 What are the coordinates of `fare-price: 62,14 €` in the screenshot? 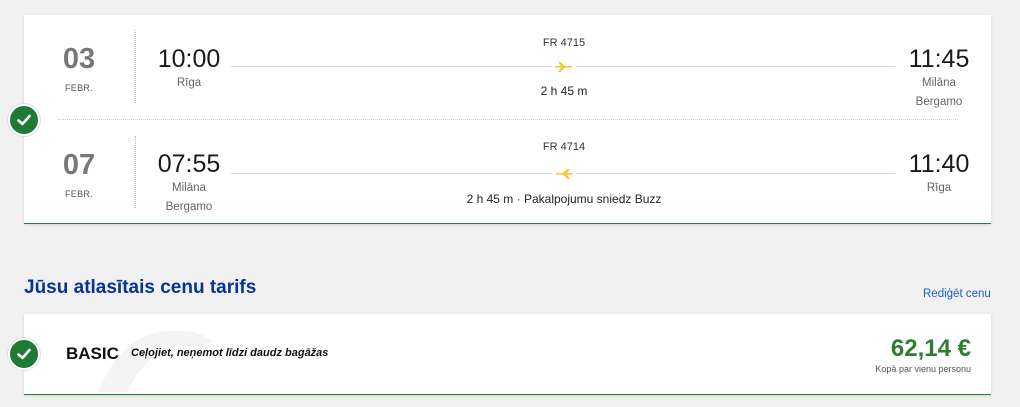 It's located at (930, 348).